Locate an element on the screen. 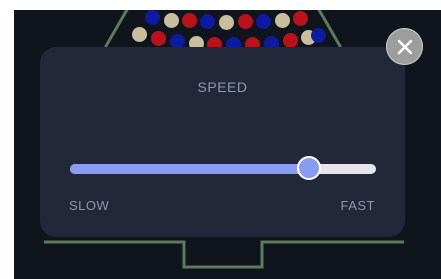 The height and width of the screenshot is (279, 441). fast-label: FAST is located at coordinates (357, 205).